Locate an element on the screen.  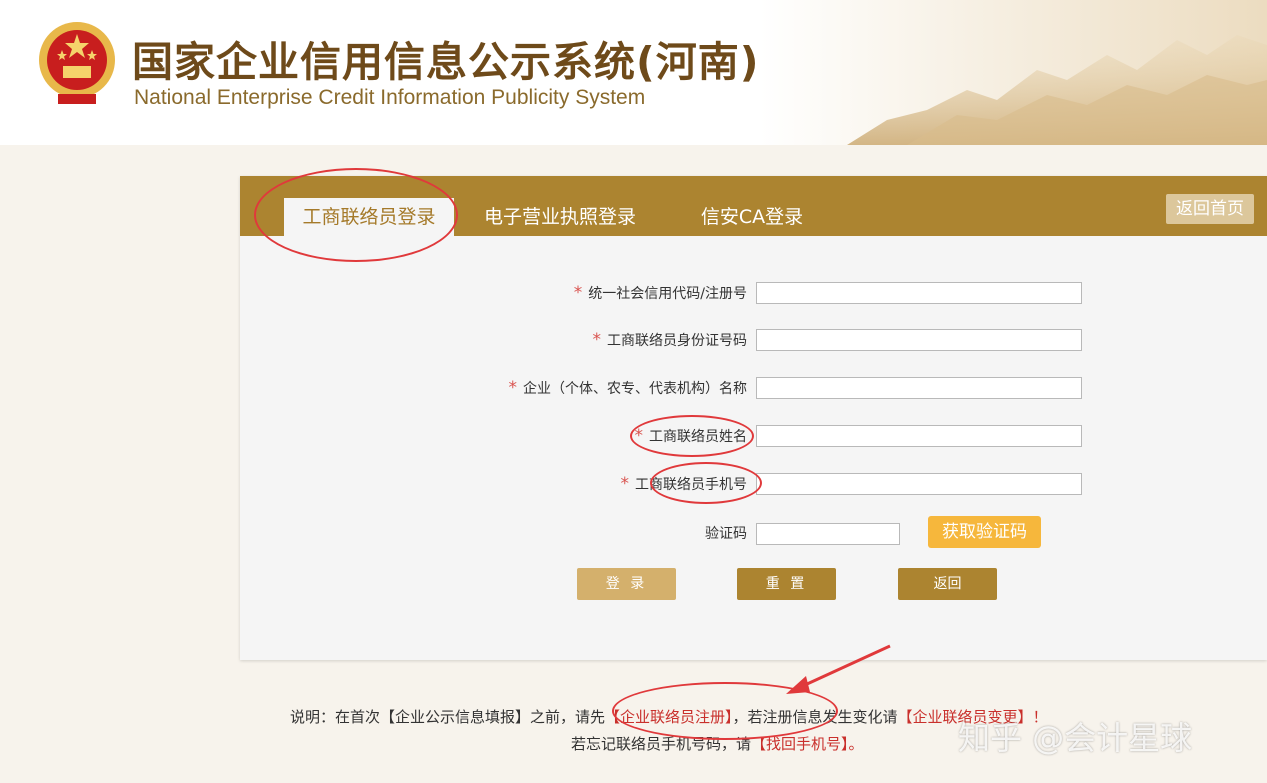
note-line2-prefix: 若忘记联络员手机号码，请 is located at coordinates (661, 744).